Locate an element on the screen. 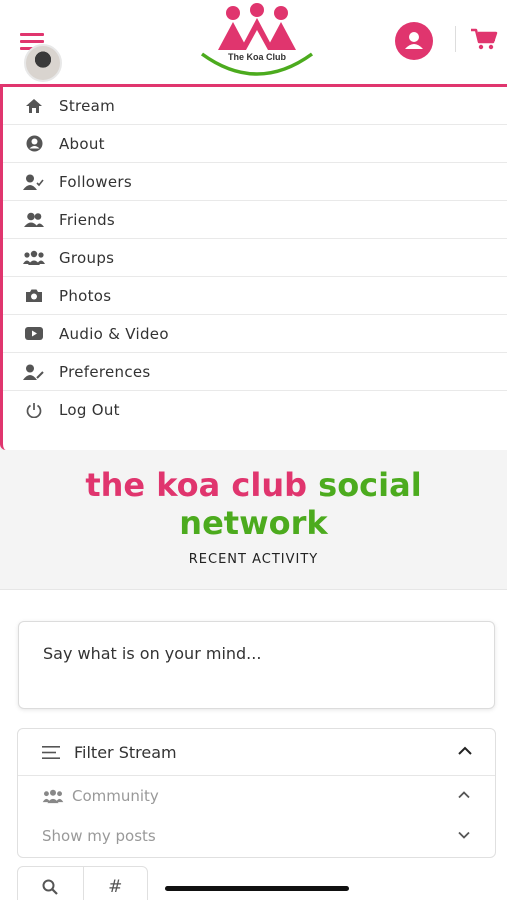 The image size is (507, 900). menu-item-label: Photos is located at coordinates (85, 295).